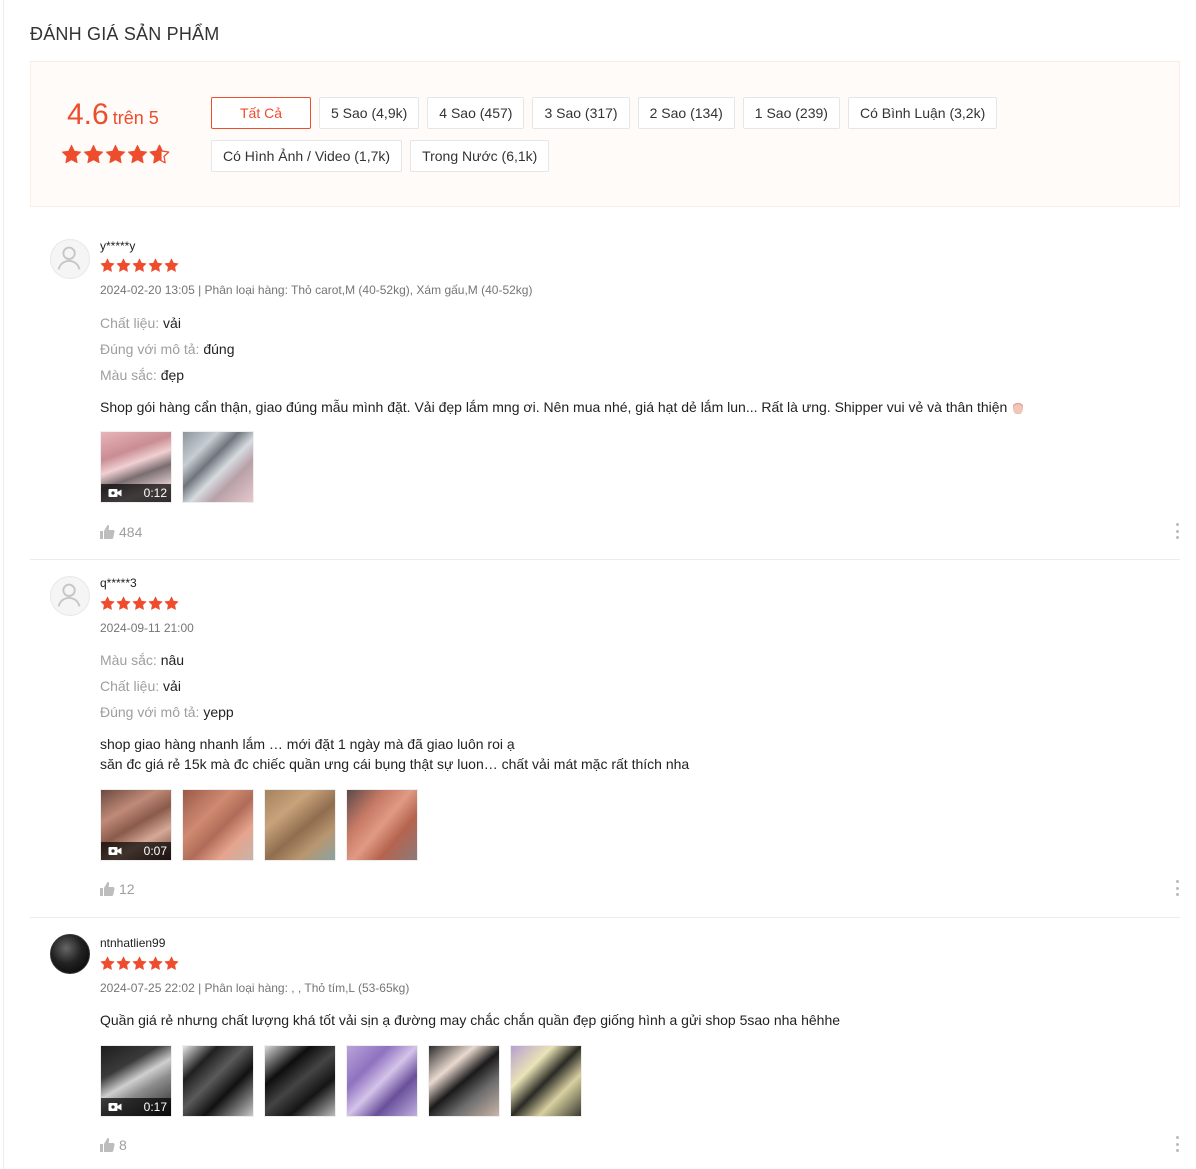  I want to click on filter-2-star: 2 Sao (134), so click(686, 113).